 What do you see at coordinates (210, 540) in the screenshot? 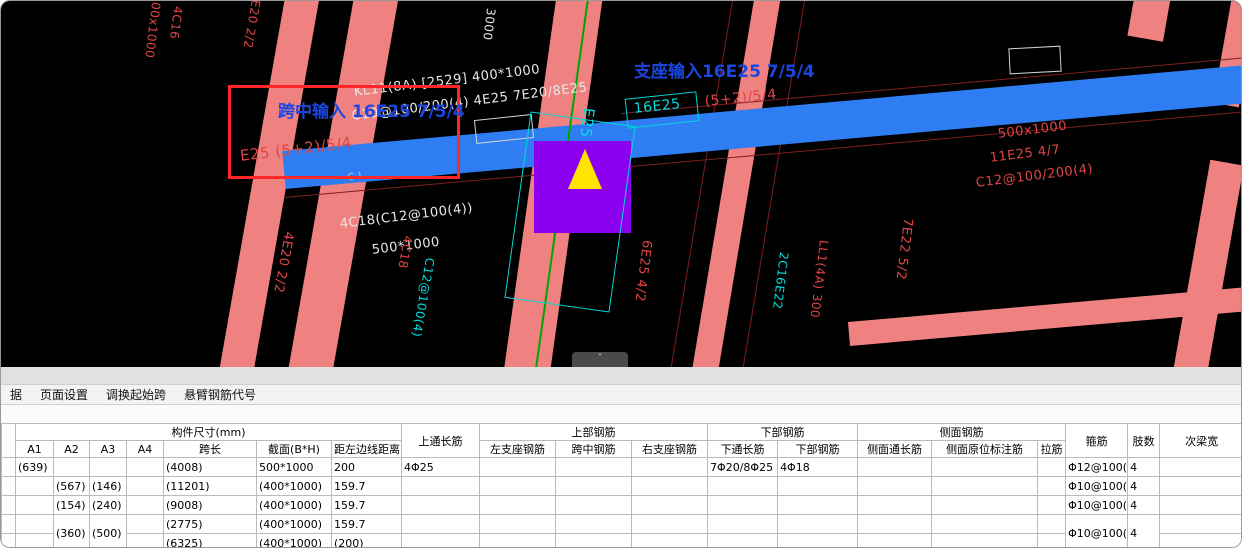
I see `table-cell: (6325)` at bounding box center [210, 540].